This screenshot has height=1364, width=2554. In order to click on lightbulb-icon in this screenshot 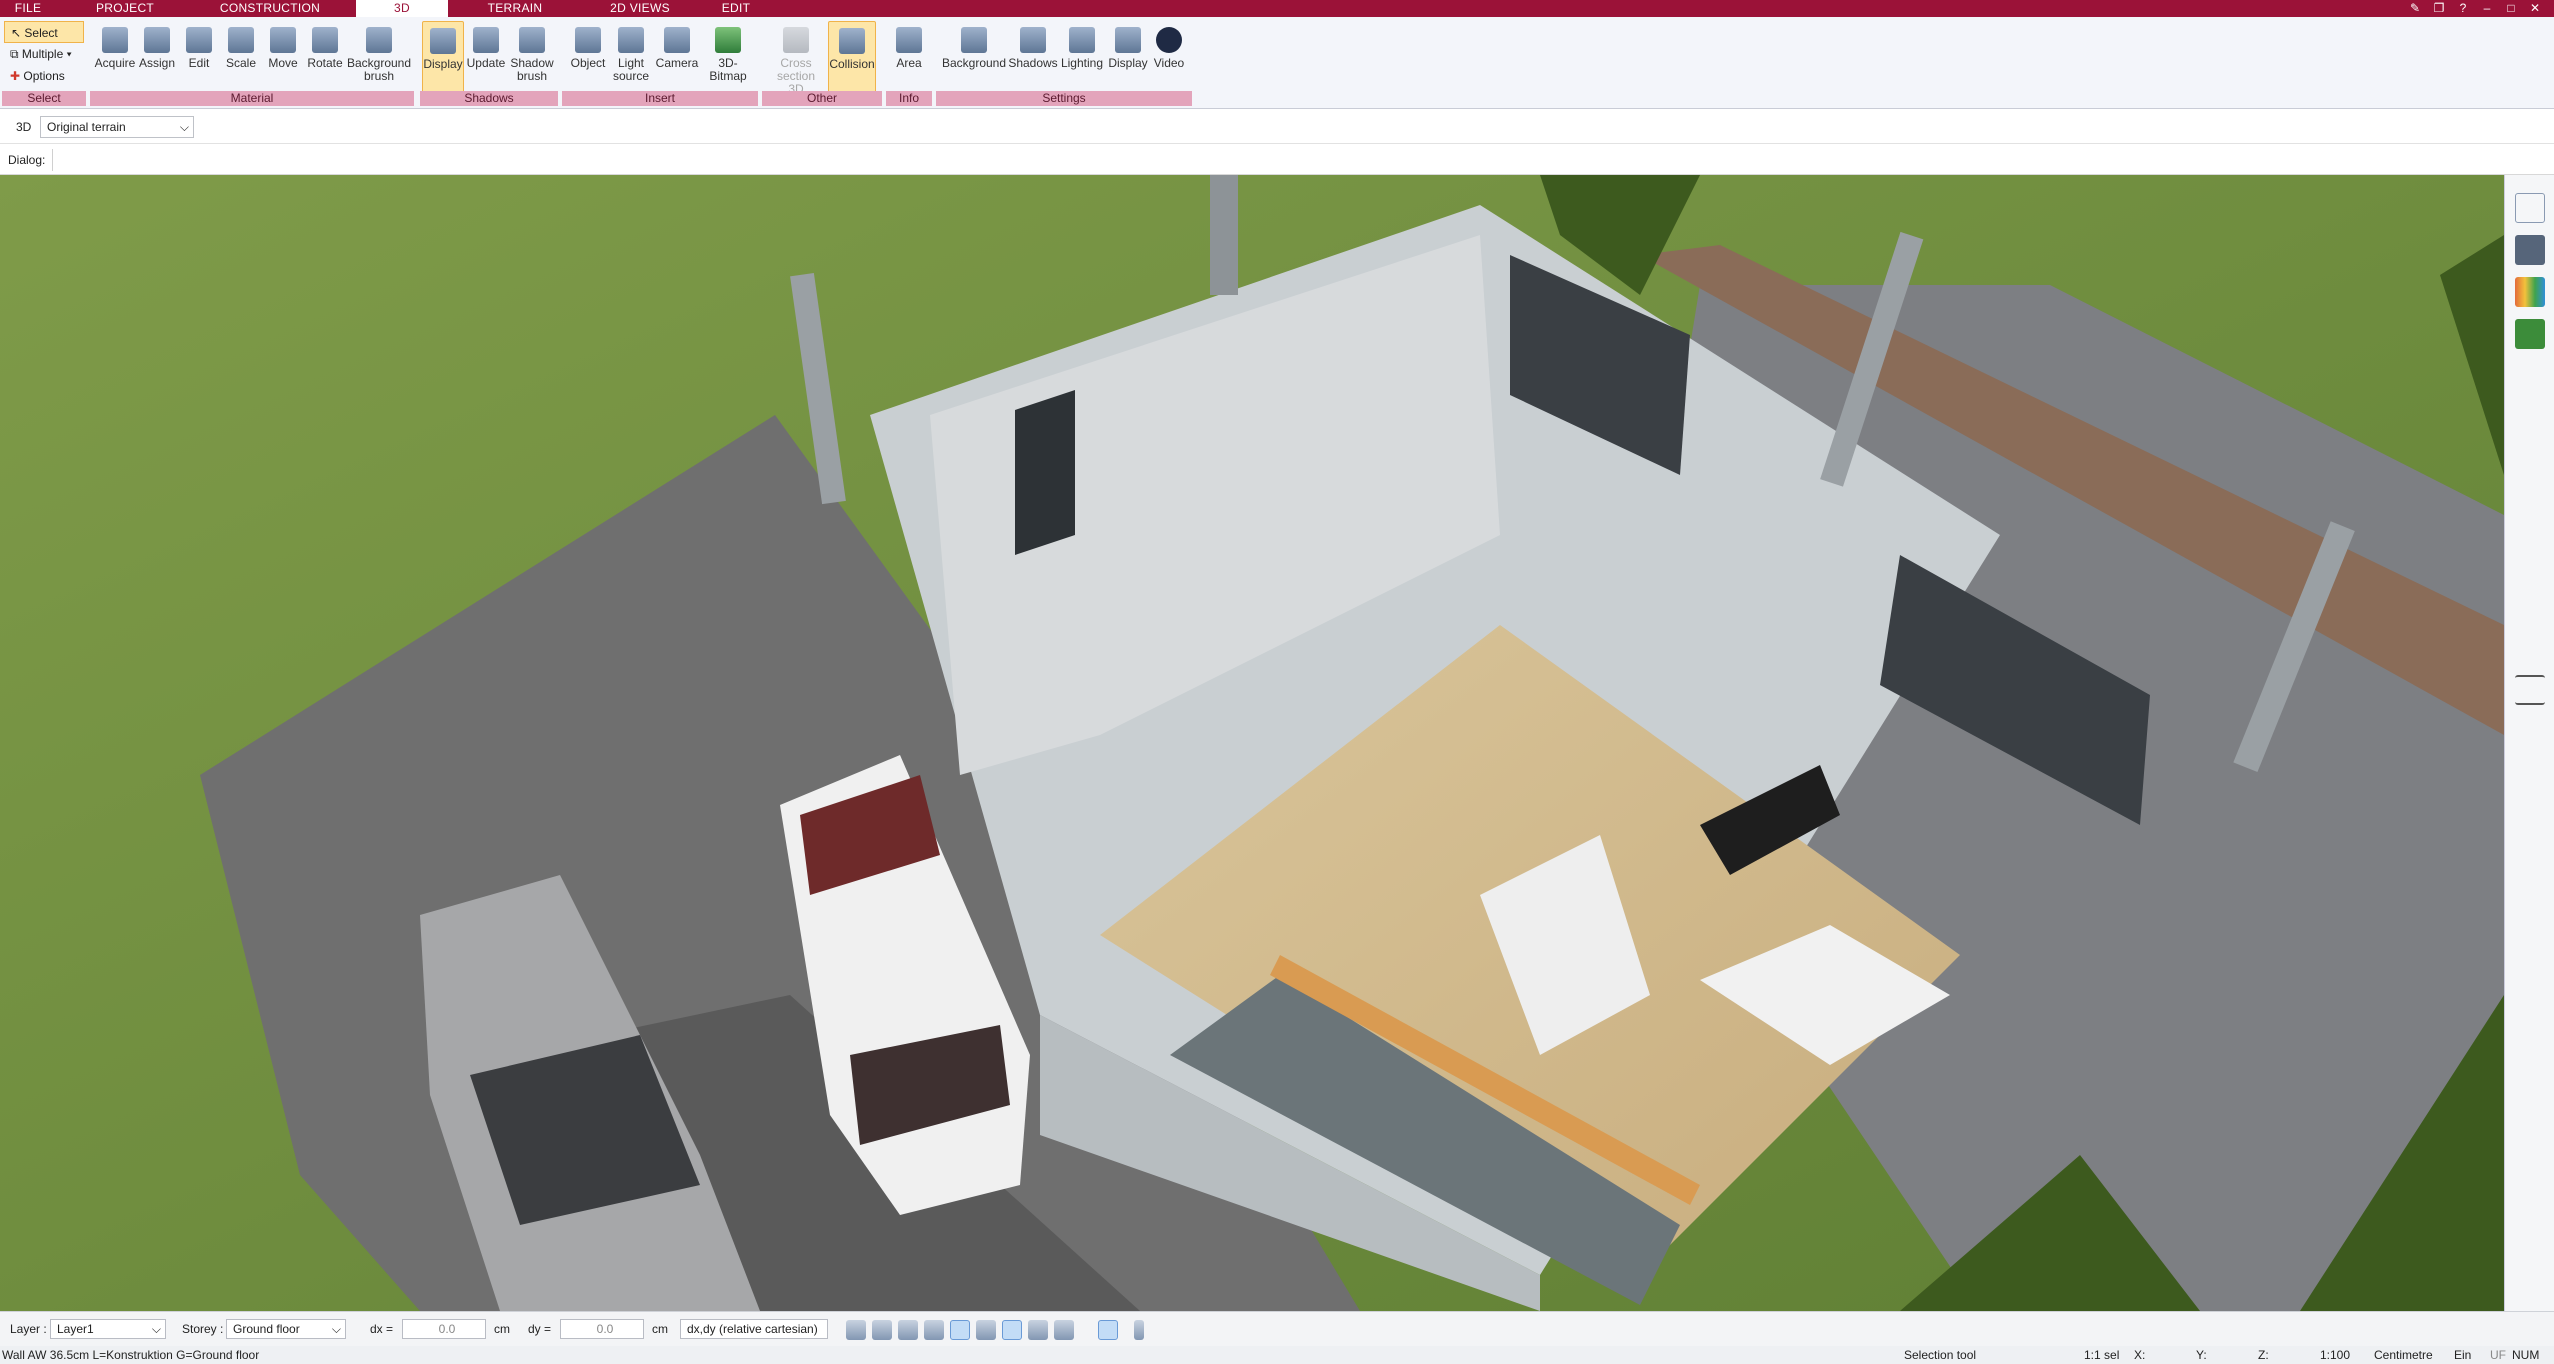, I will do `click(631, 40)`.